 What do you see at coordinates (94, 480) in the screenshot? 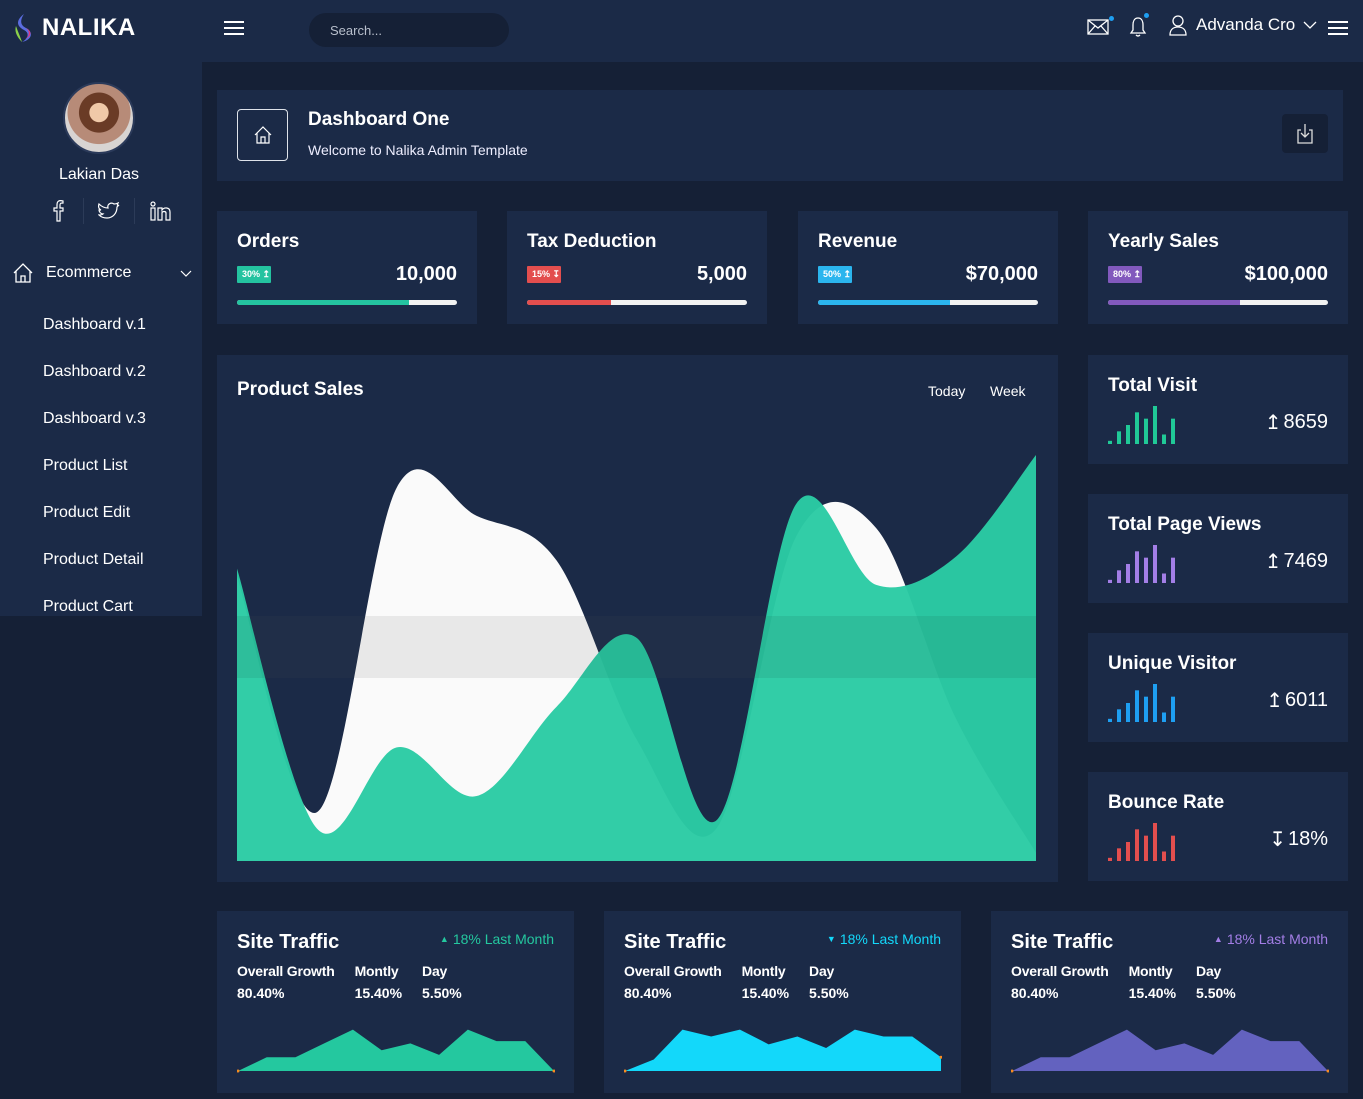
I see `sidebar-item-product-list: Product List` at bounding box center [94, 480].